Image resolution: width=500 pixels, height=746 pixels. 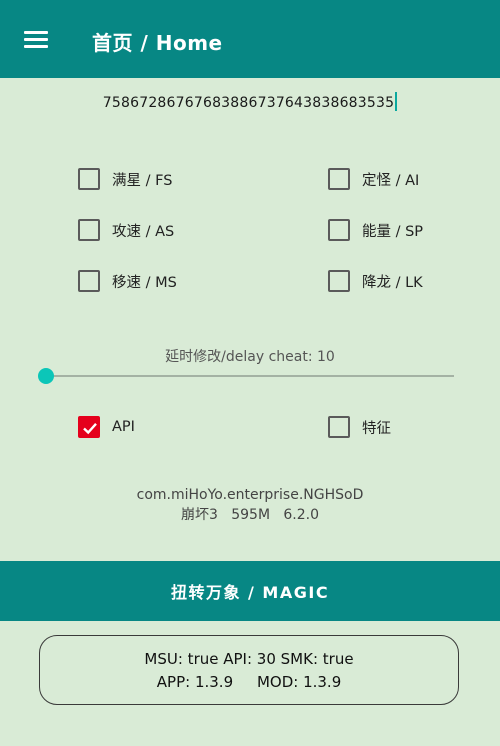 What do you see at coordinates (250, 39) in the screenshot?
I see `app-bar: 首页 / Home` at bounding box center [250, 39].